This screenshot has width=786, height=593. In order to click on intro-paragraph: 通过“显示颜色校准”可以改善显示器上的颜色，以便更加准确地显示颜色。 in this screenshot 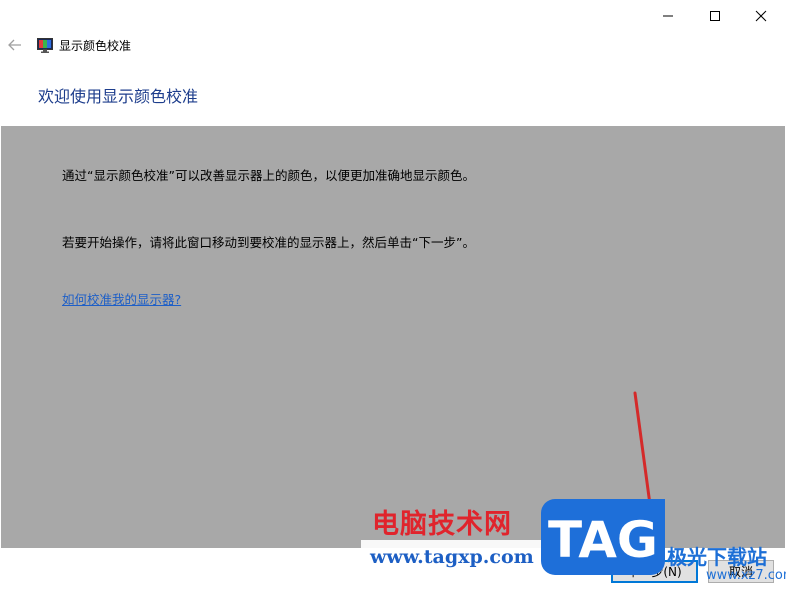, I will do `click(268, 175)`.